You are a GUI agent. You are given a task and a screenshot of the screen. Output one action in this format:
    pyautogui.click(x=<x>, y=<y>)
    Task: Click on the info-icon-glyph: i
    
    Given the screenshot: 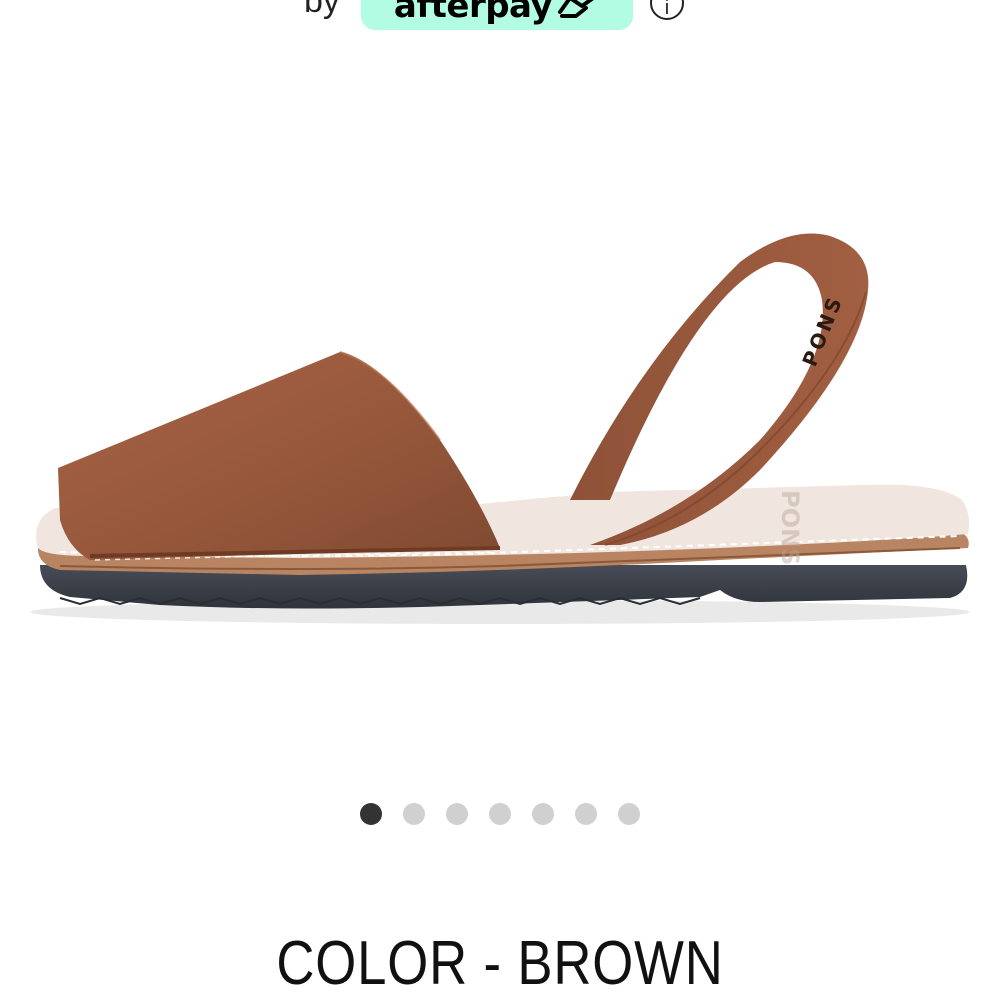 What is the action you would take?
    pyautogui.click(x=667, y=9)
    